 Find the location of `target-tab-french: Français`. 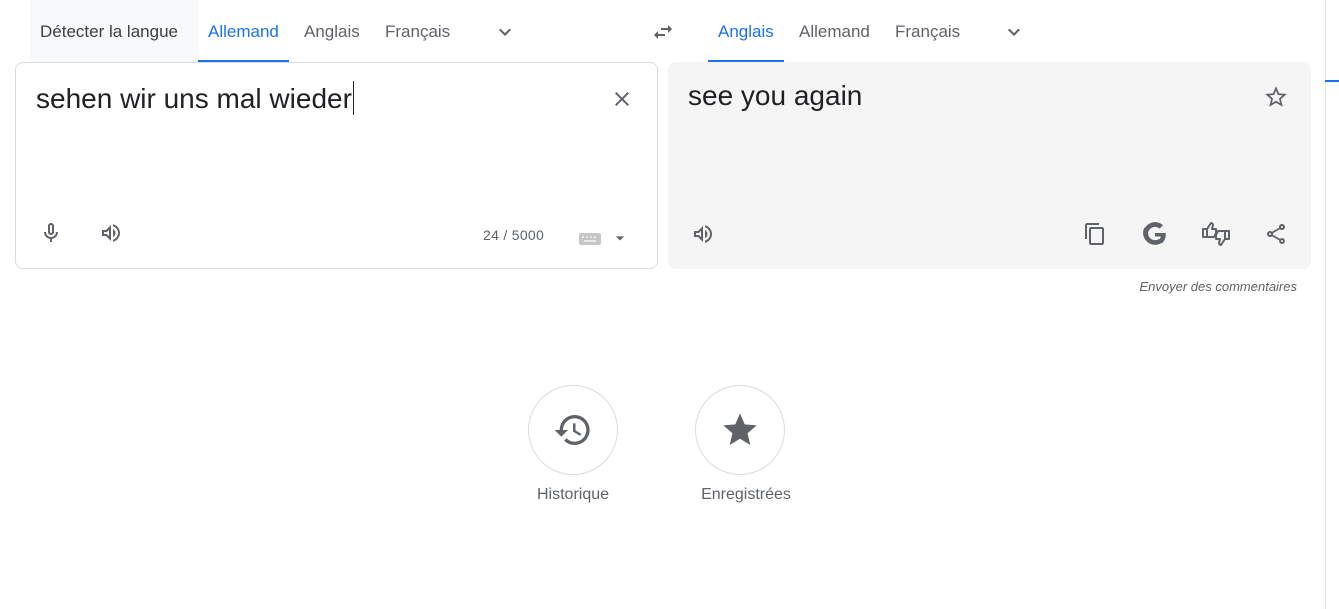

target-tab-french: Français is located at coordinates (927, 31).